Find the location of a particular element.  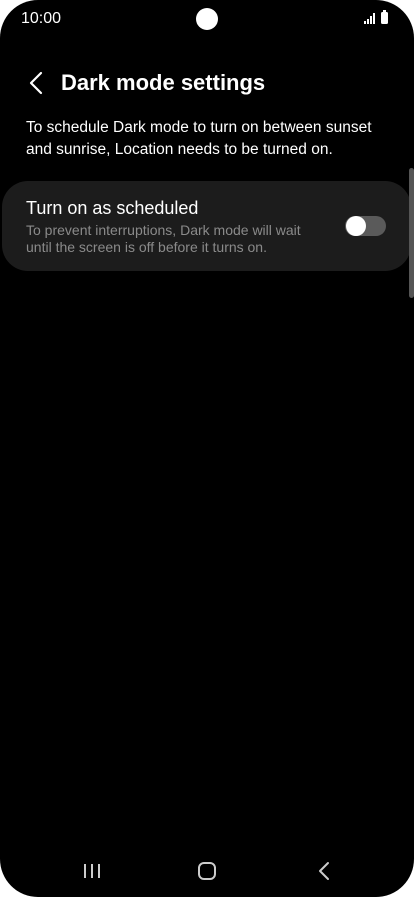

status-bar: 10:00 is located at coordinates (207, 20).